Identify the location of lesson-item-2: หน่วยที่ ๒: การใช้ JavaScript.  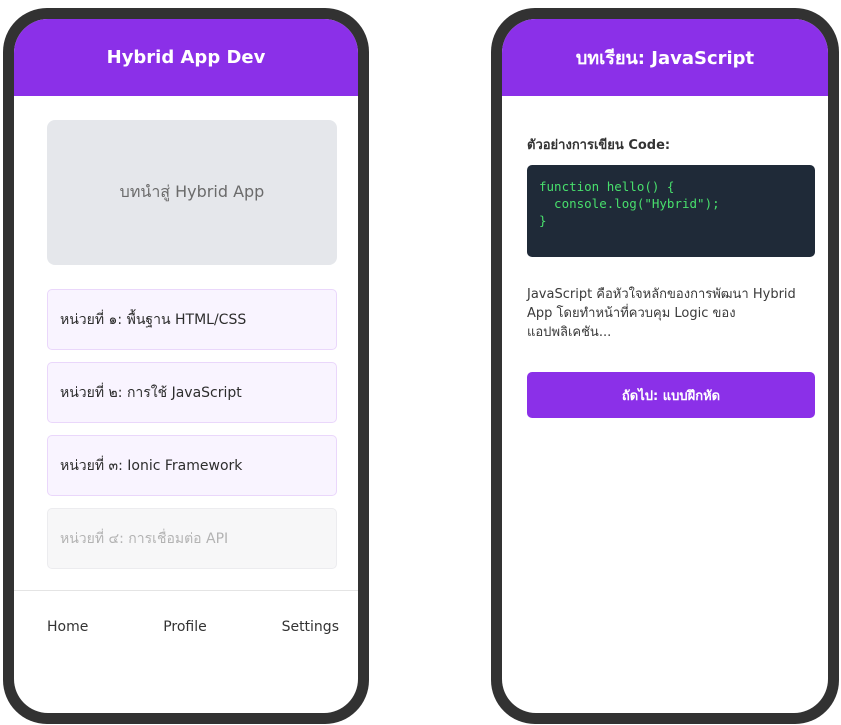
(192, 392).